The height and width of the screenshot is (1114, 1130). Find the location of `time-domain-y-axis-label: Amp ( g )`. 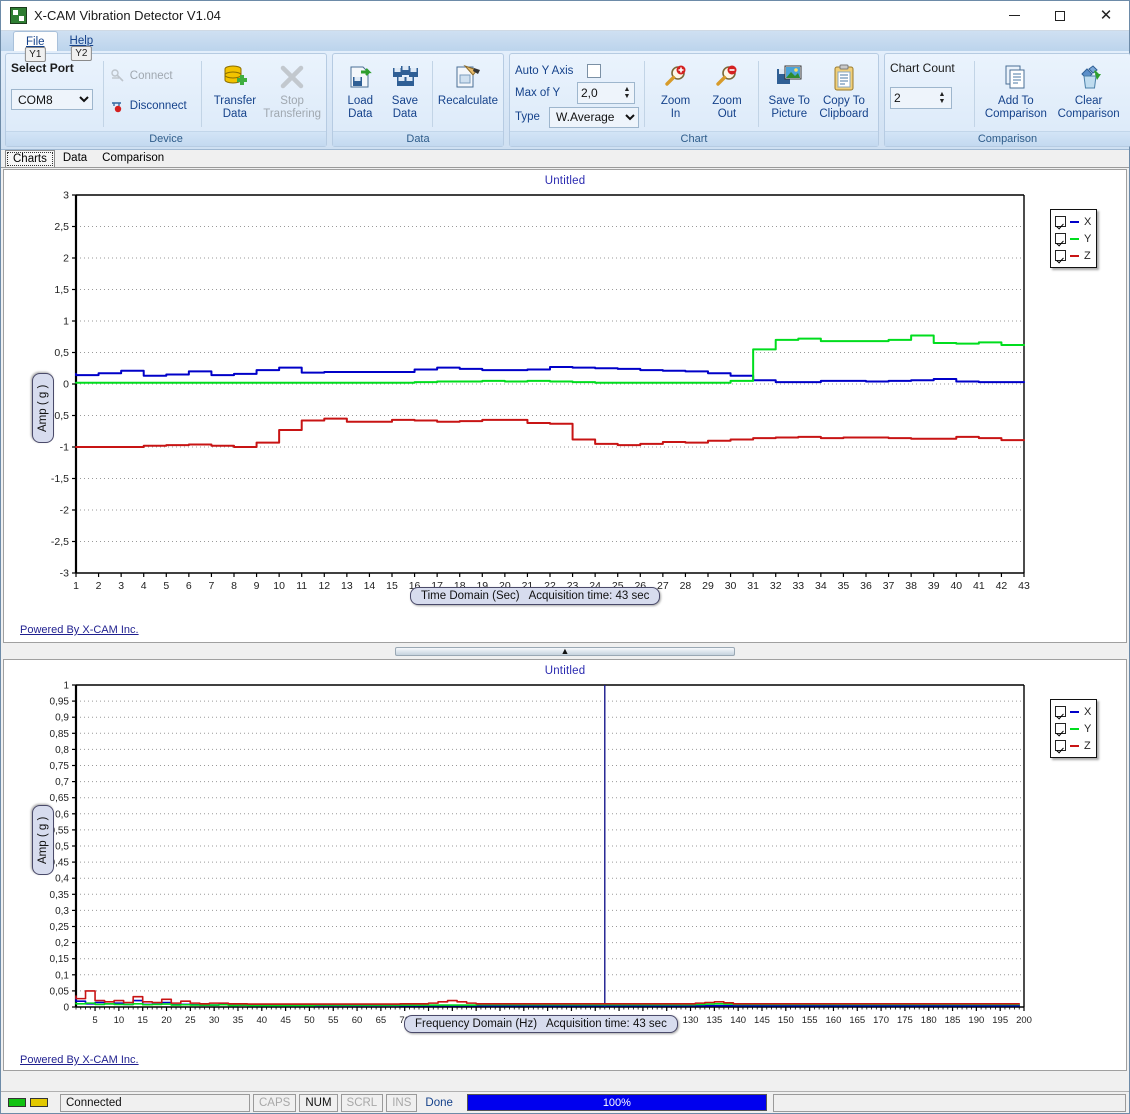

time-domain-y-axis-label: Amp ( g ) is located at coordinates (43, 408).